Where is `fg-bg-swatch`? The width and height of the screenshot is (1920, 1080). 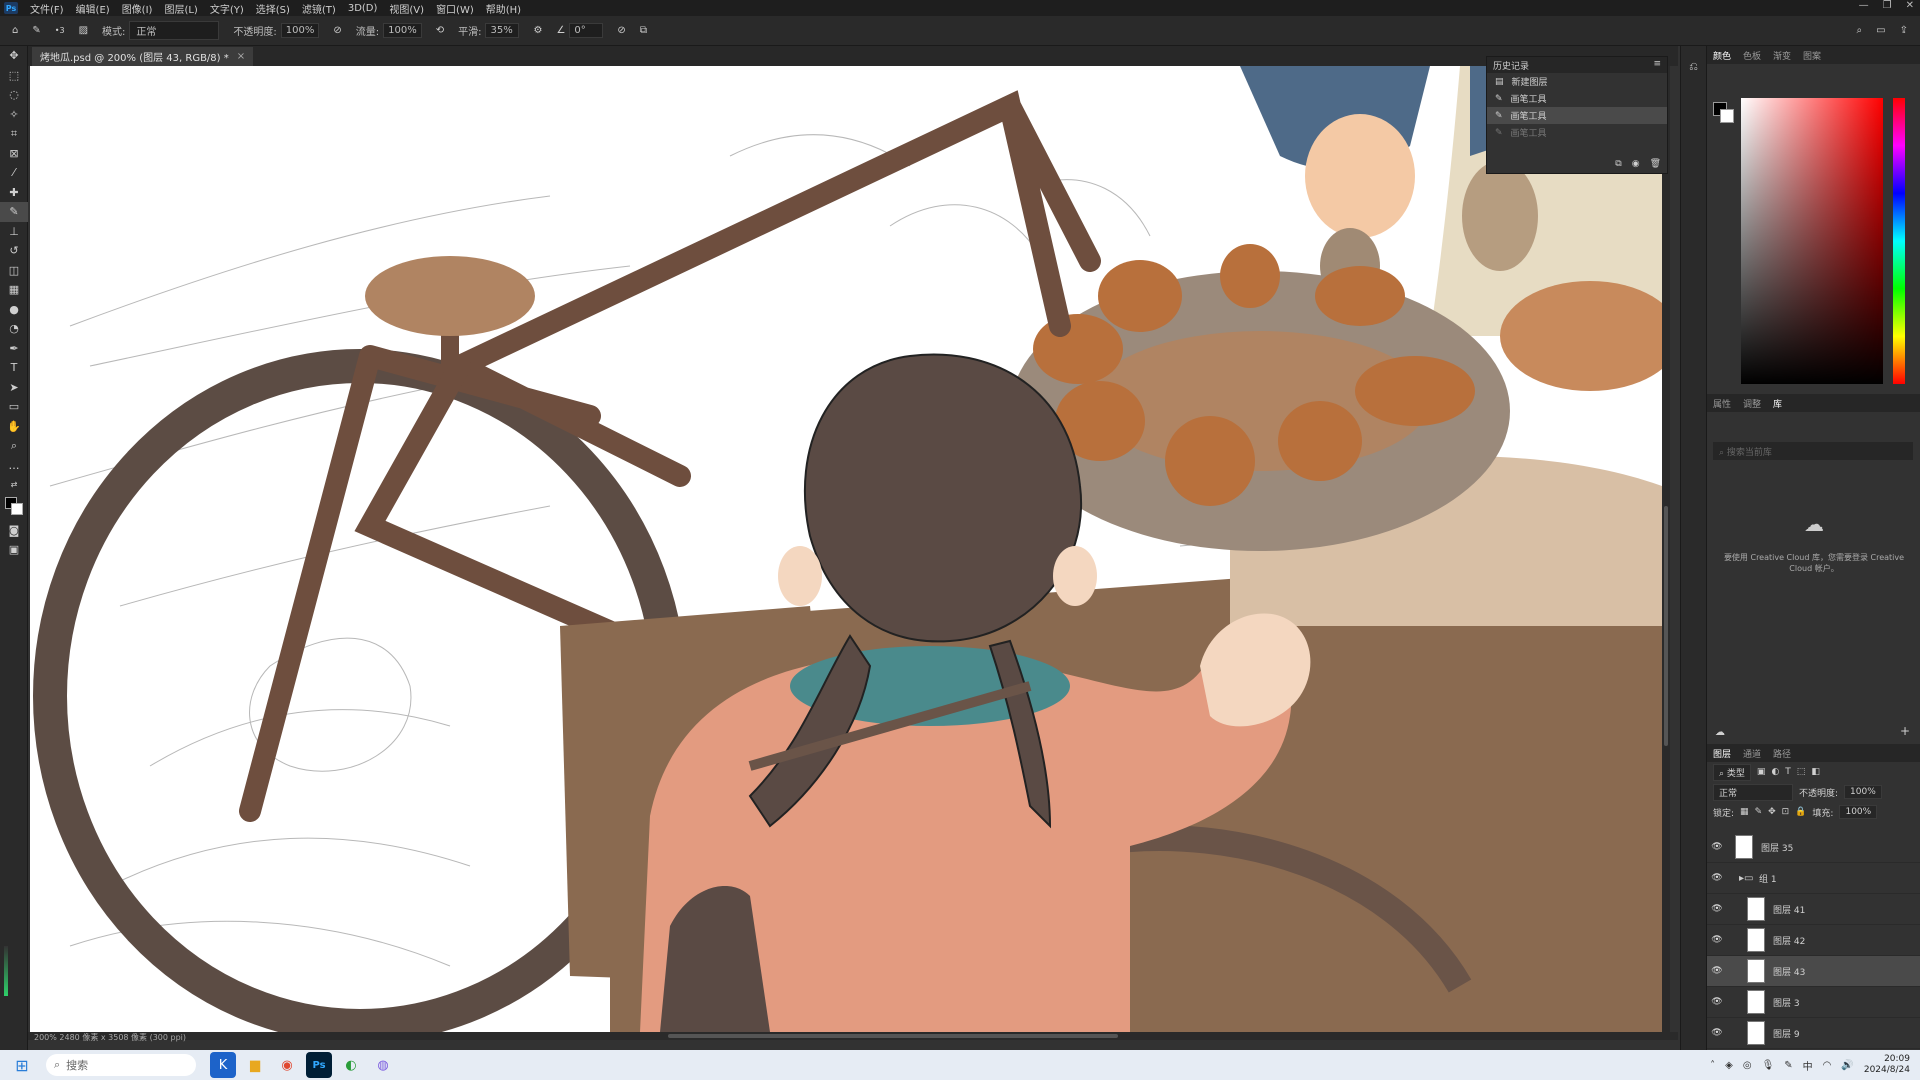 fg-bg-swatch is located at coordinates (1724, 113).